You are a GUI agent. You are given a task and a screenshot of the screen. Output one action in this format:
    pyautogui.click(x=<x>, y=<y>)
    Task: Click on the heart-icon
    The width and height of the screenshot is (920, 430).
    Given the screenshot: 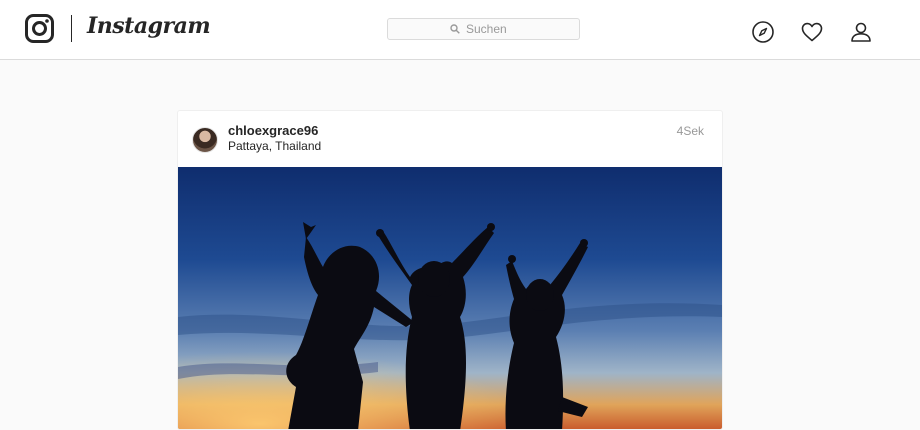 What is the action you would take?
    pyautogui.click(x=812, y=32)
    